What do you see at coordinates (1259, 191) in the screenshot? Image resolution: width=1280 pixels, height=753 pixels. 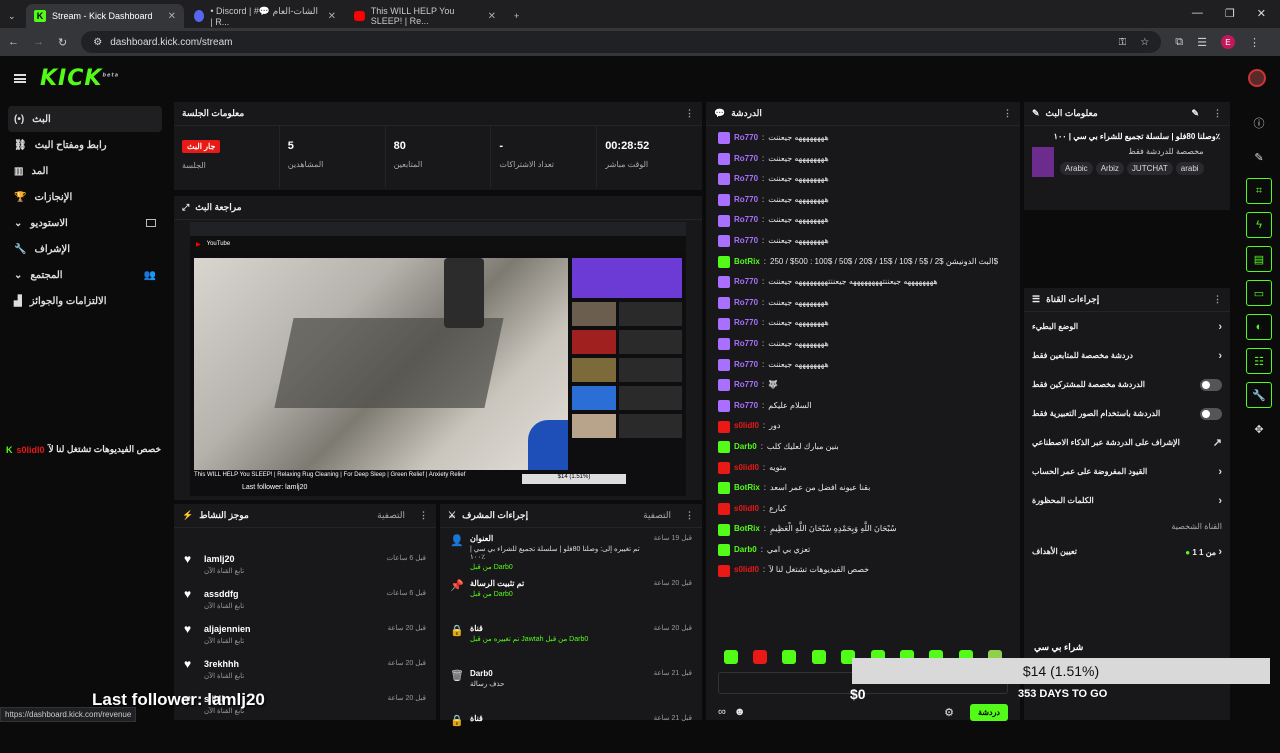 I see `crop-icon: ⌗` at bounding box center [1259, 191].